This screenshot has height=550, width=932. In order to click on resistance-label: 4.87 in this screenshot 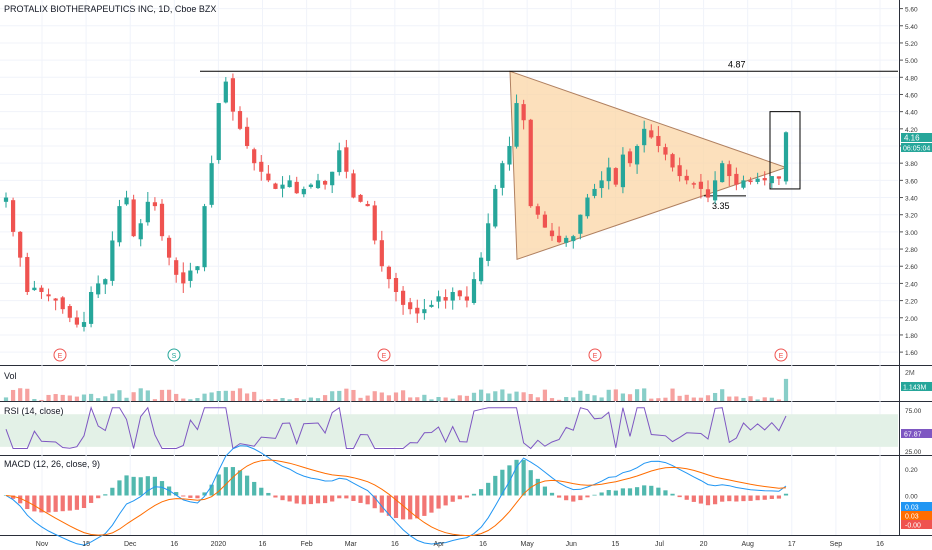, I will do `click(737, 64)`.